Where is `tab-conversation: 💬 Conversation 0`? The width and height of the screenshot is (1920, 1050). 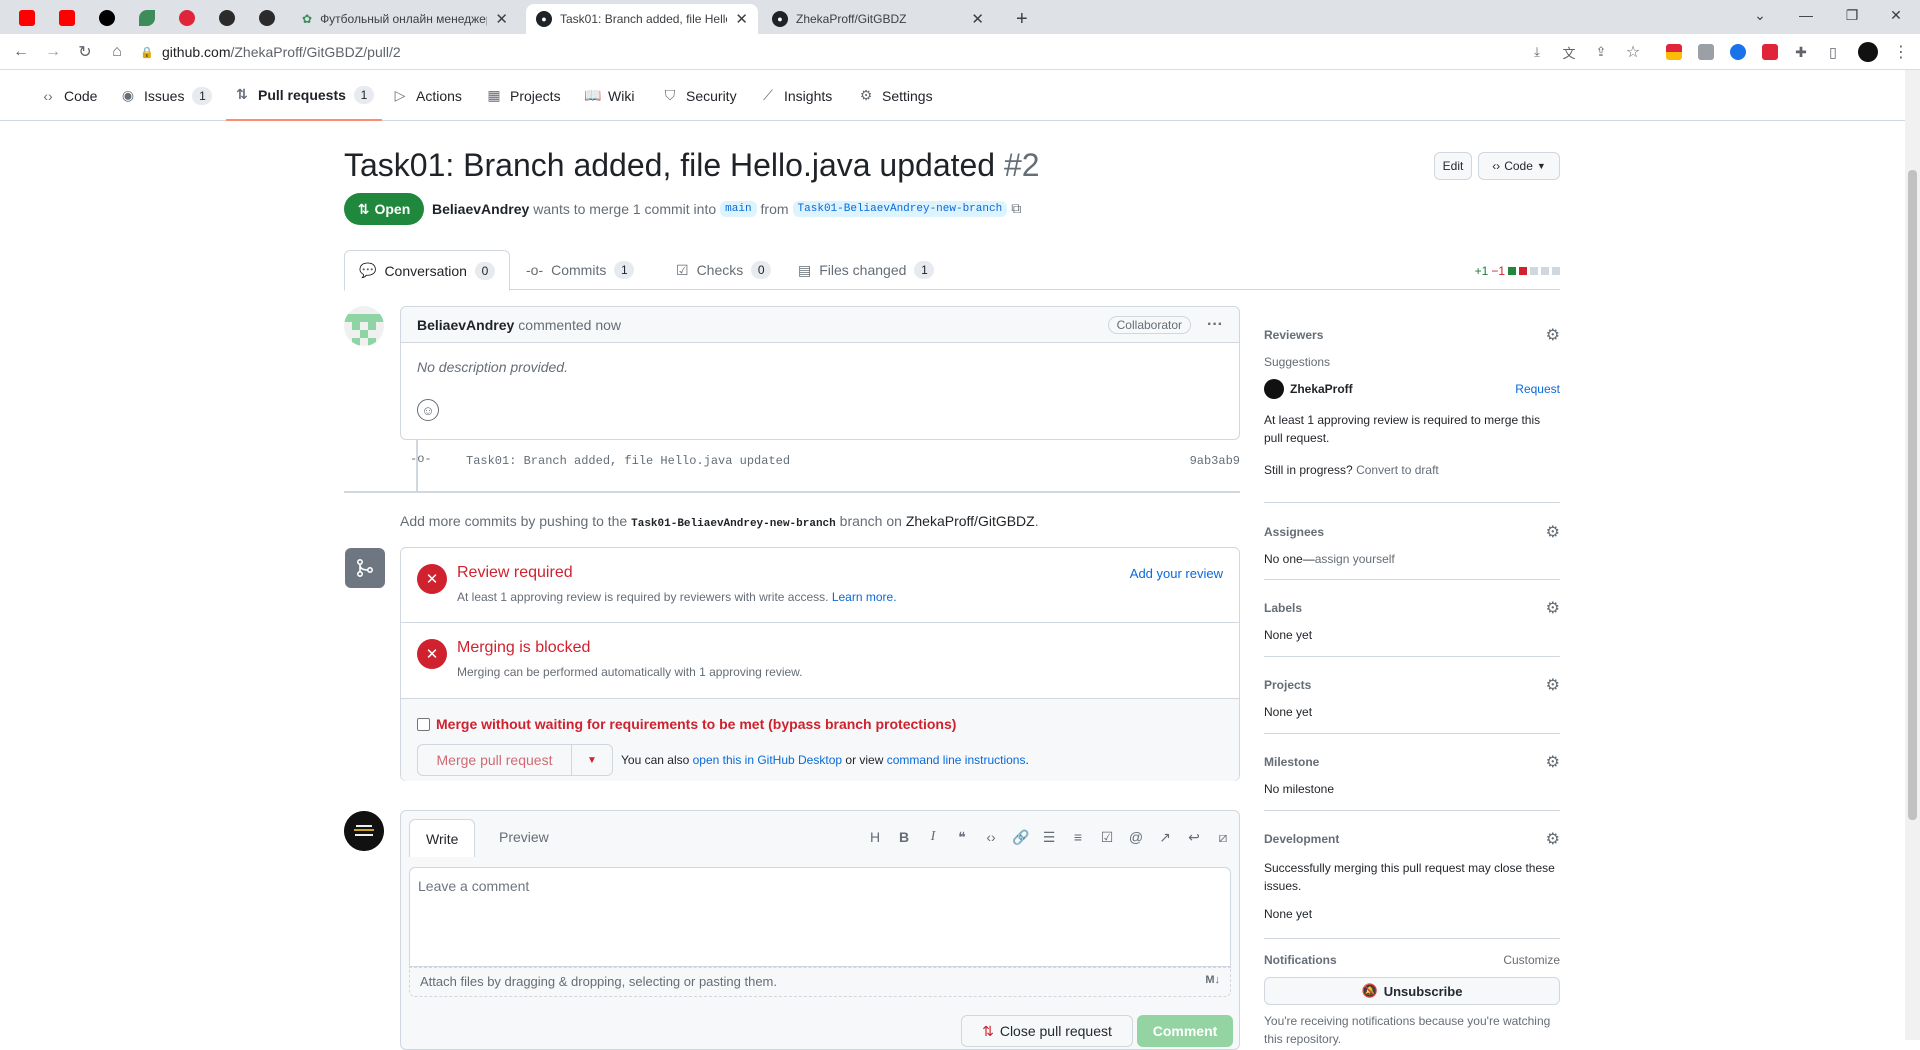
tab-conversation: 💬 Conversation 0 is located at coordinates (427, 270).